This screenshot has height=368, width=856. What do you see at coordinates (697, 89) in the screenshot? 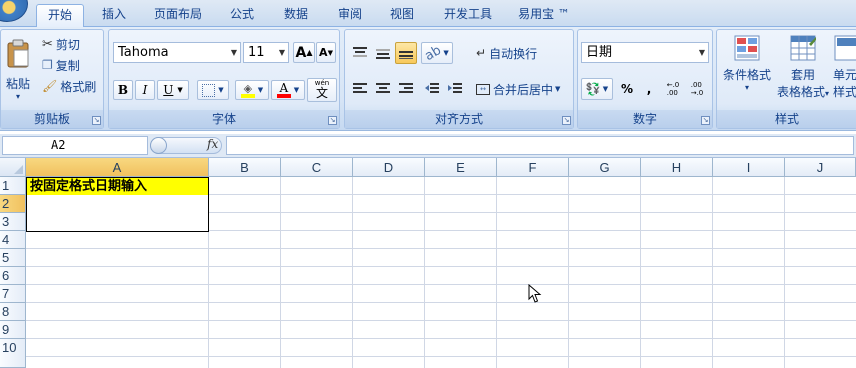
I see `decrease-decimal-button: .00 →.0` at bounding box center [697, 89].